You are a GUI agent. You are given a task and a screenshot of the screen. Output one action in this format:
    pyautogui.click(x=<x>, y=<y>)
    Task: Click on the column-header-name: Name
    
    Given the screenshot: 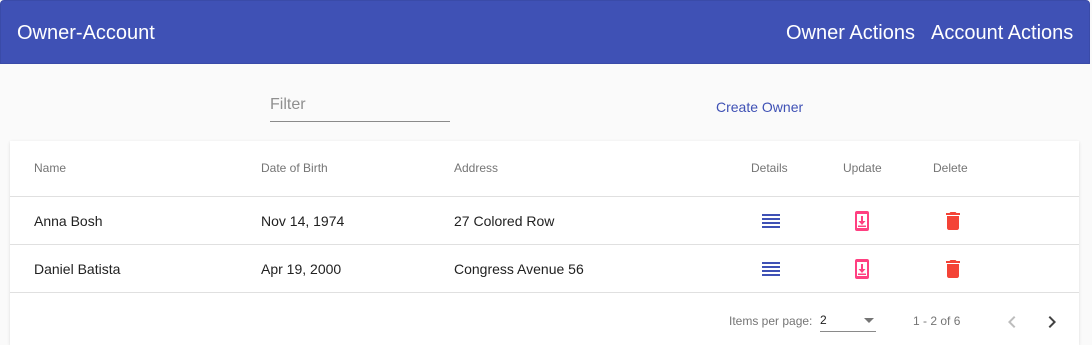 What is the action you would take?
    pyautogui.click(x=50, y=168)
    